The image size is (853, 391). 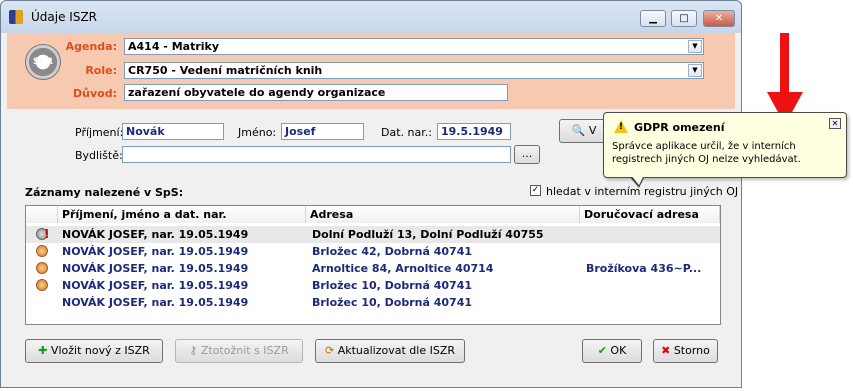 What do you see at coordinates (414, 46) in the screenshot?
I see `agenda-select: A414 - Matriky ▼` at bounding box center [414, 46].